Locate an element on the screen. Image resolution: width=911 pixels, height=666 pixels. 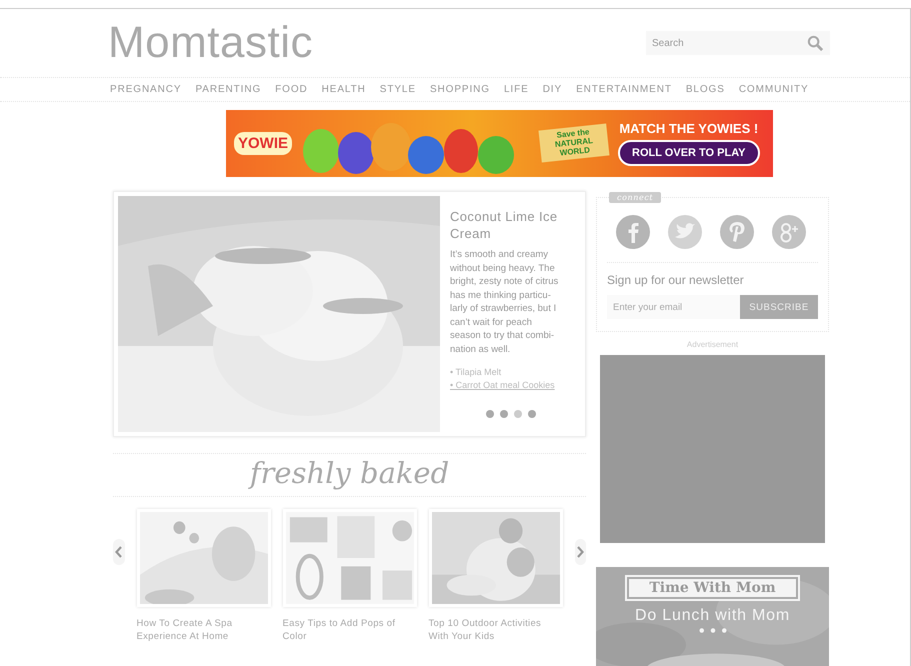
chevron-left-icon is located at coordinates (118, 552).